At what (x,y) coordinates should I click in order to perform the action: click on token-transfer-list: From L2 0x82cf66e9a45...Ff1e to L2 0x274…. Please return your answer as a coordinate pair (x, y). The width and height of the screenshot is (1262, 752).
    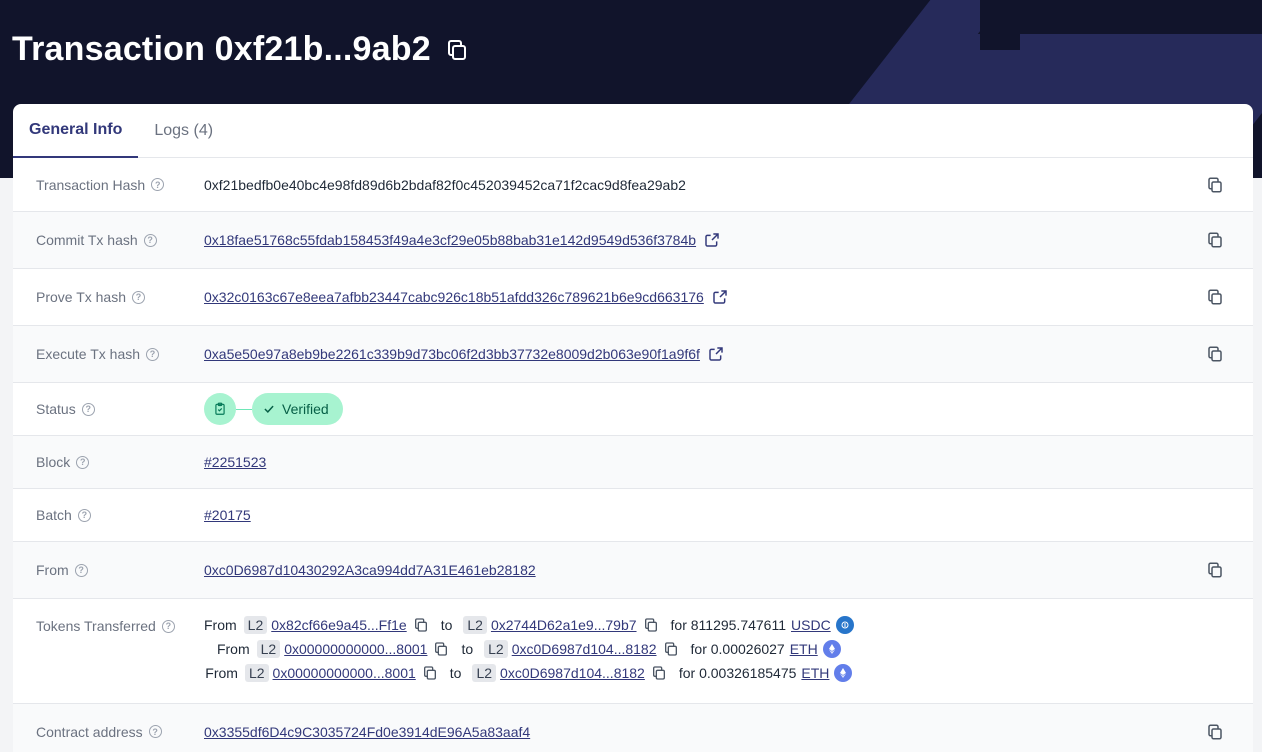
    Looking at the image, I should click on (529, 649).